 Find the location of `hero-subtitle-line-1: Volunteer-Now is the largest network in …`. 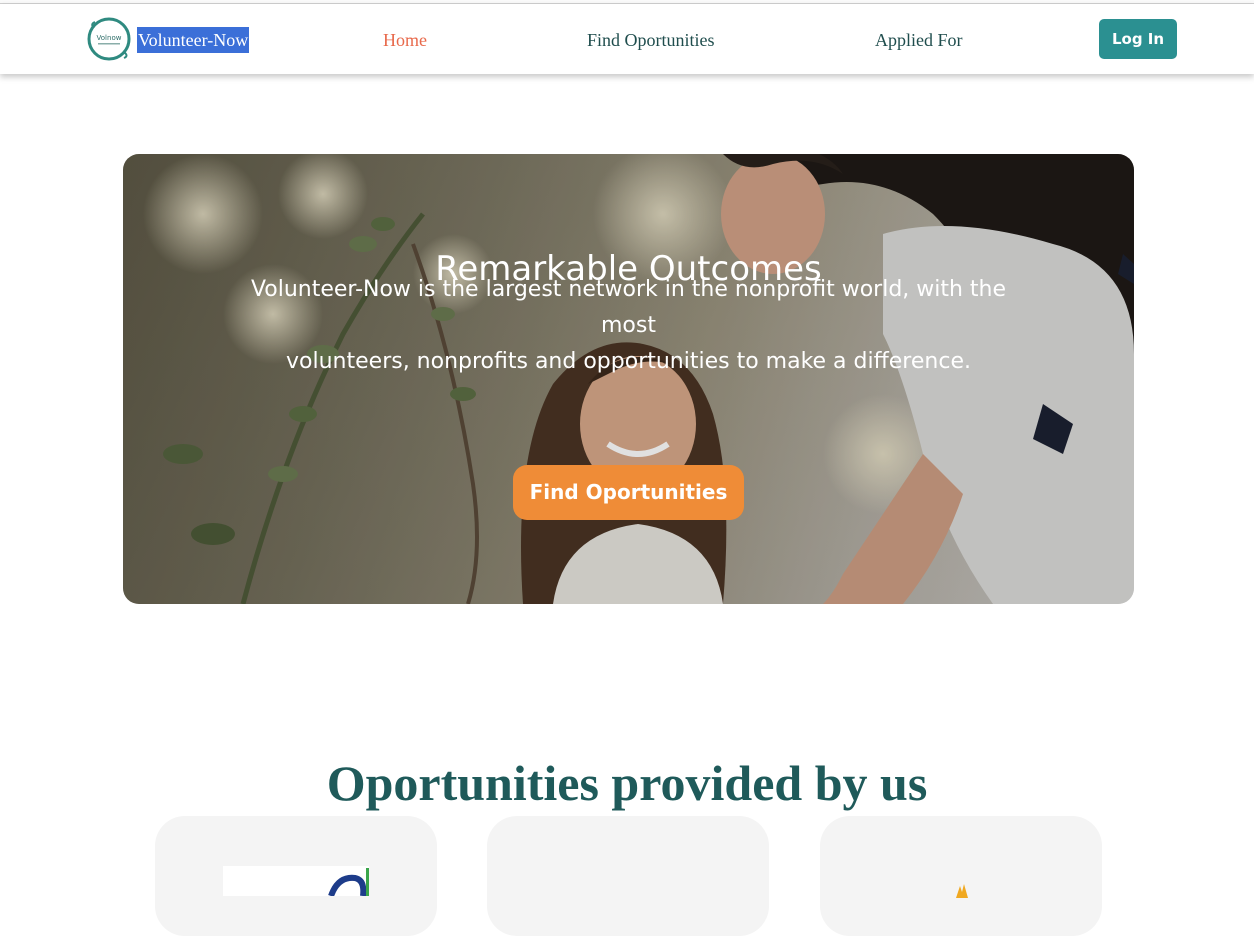

hero-subtitle-line-1: Volunteer-Now is the largest network in … is located at coordinates (628, 307).